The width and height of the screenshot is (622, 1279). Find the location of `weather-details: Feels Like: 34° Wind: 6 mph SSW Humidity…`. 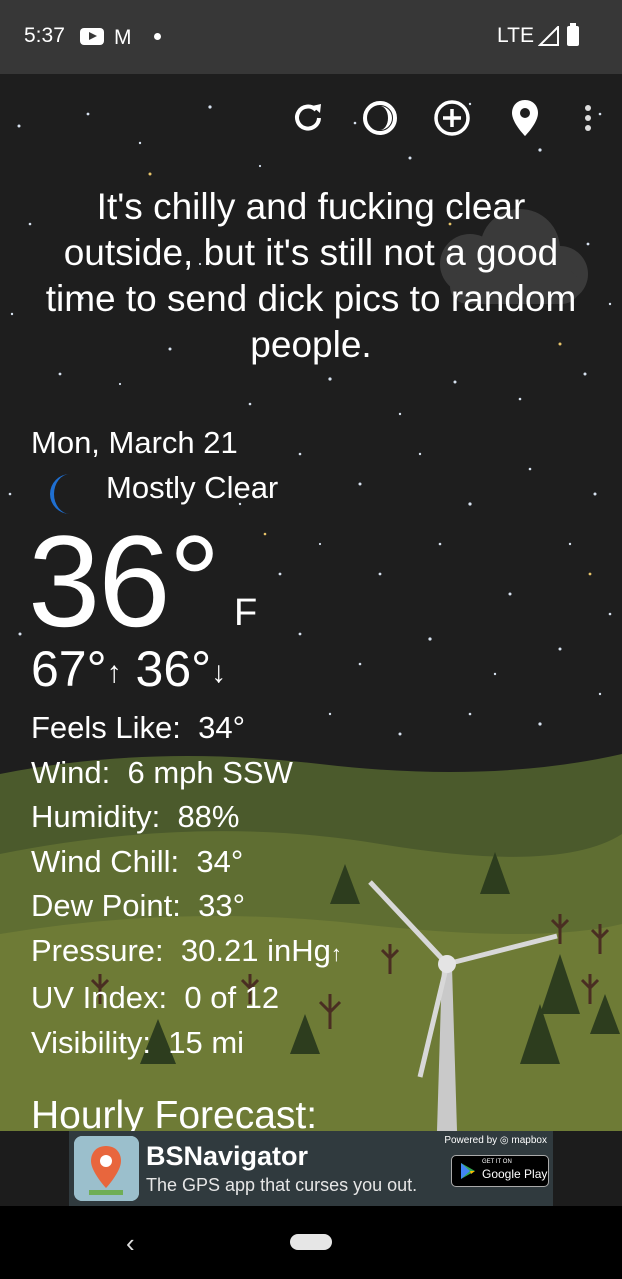

weather-details: Feels Like: 34° Wind: 6 mph SSW Humidity… is located at coordinates (186, 885).